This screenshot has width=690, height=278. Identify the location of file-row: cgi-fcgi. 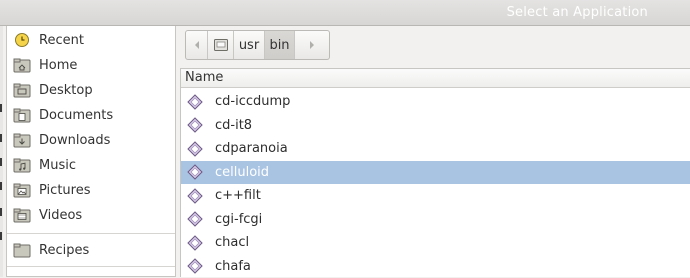
(435, 219).